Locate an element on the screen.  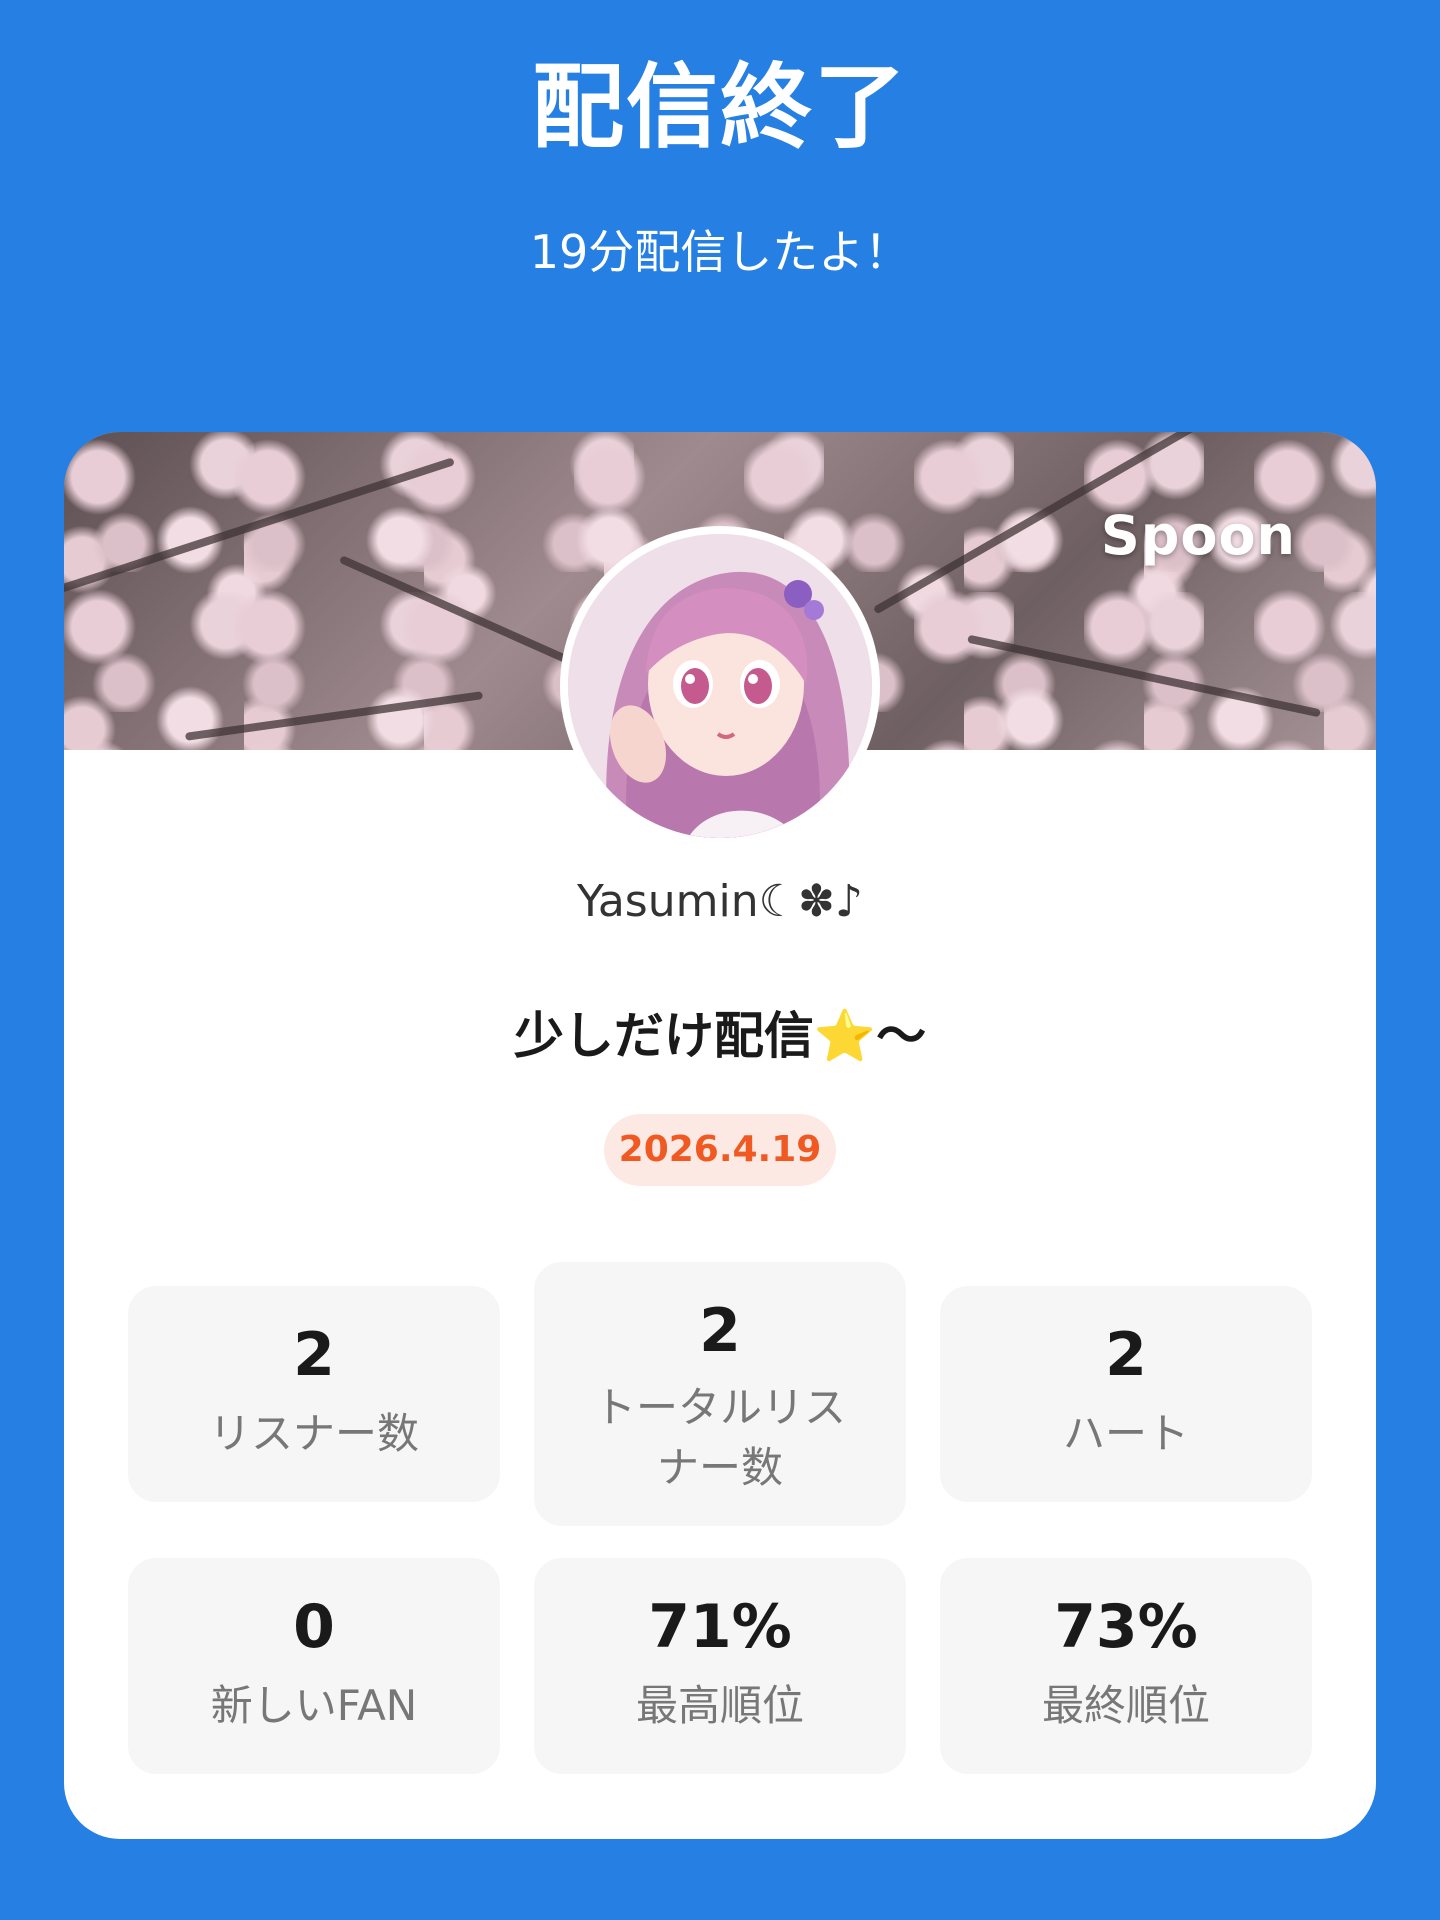
stat-value: 71% is located at coordinates (720, 1627).